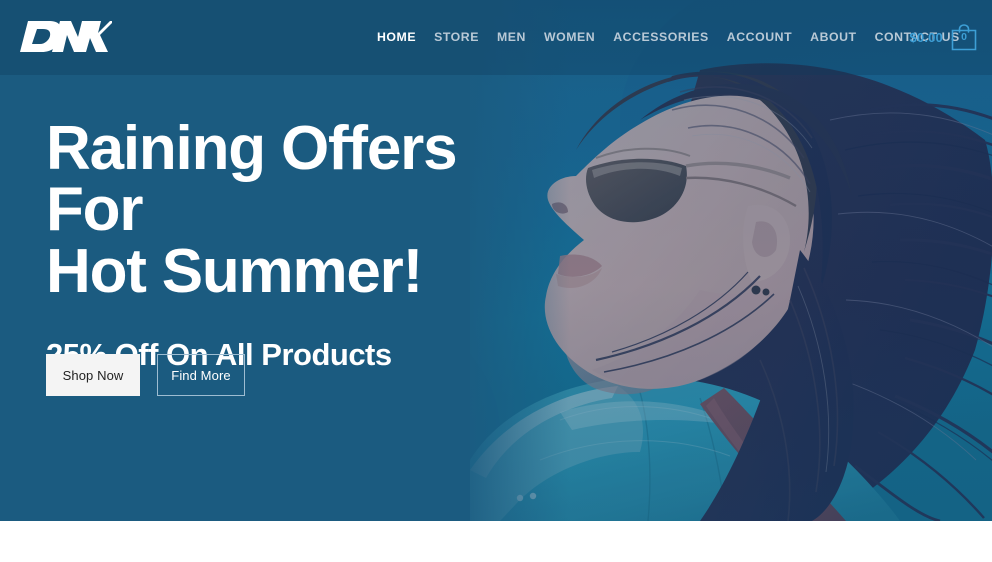 The image size is (992, 562). What do you see at coordinates (396, 37) in the screenshot?
I see `nav-item-home: HOME` at bounding box center [396, 37].